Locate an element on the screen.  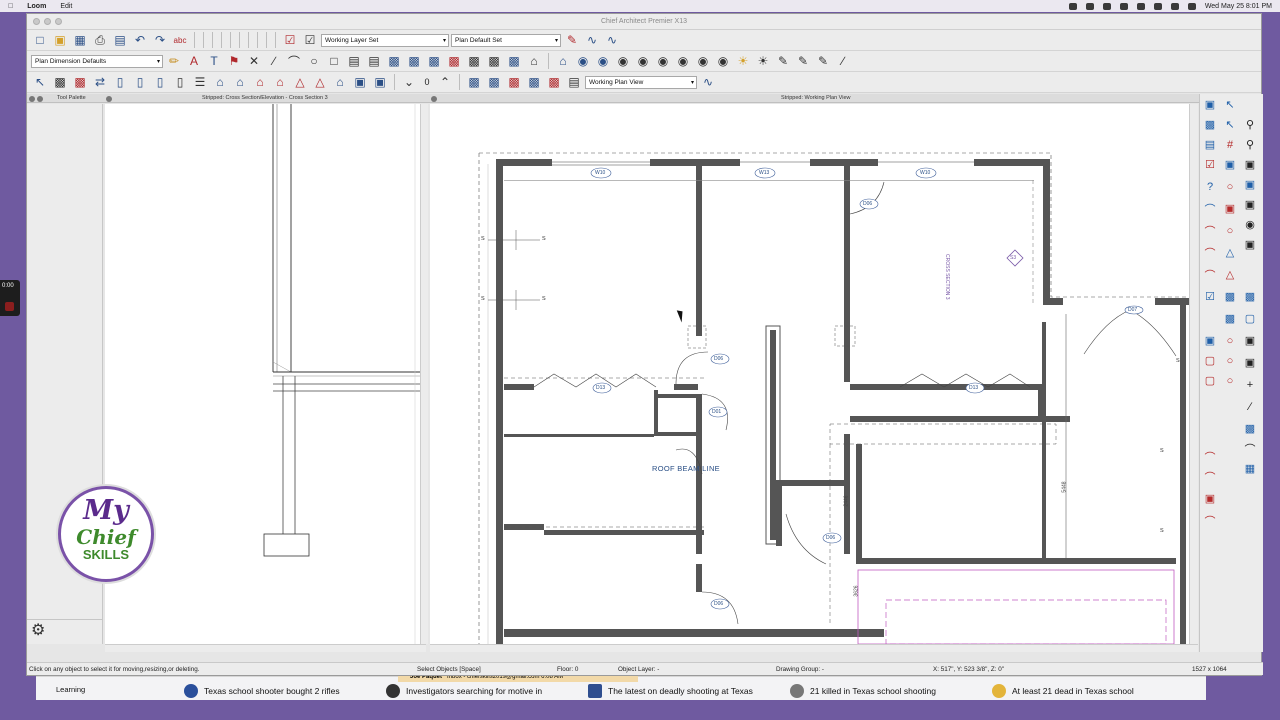
3d-box-icon: ▣ is located at coordinates (380, 82).